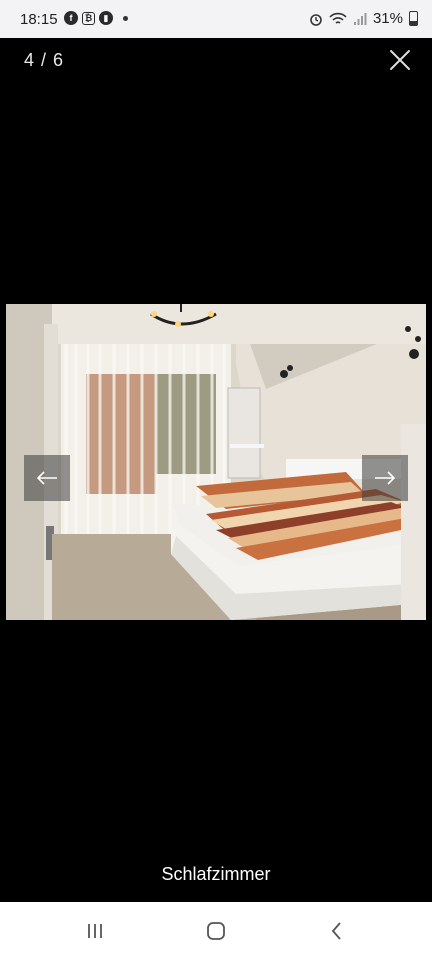 The height and width of the screenshot is (960, 432). I want to click on system-nav-bar, so click(216, 931).